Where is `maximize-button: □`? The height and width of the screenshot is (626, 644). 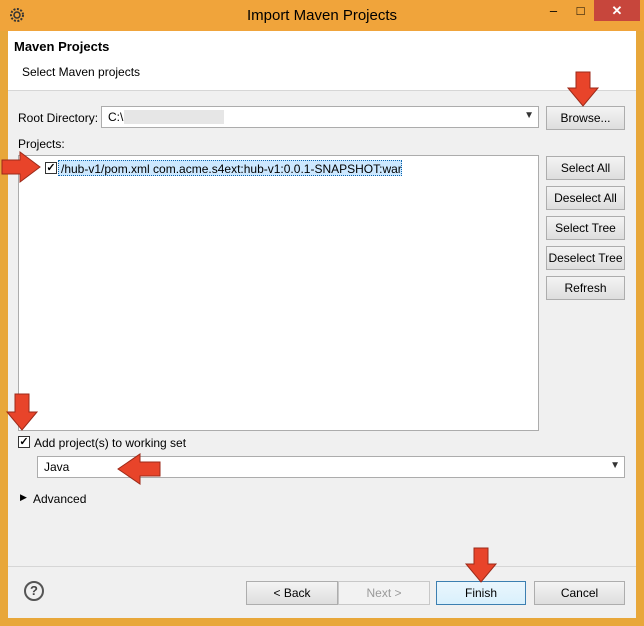 maximize-button: □ is located at coordinates (580, 10).